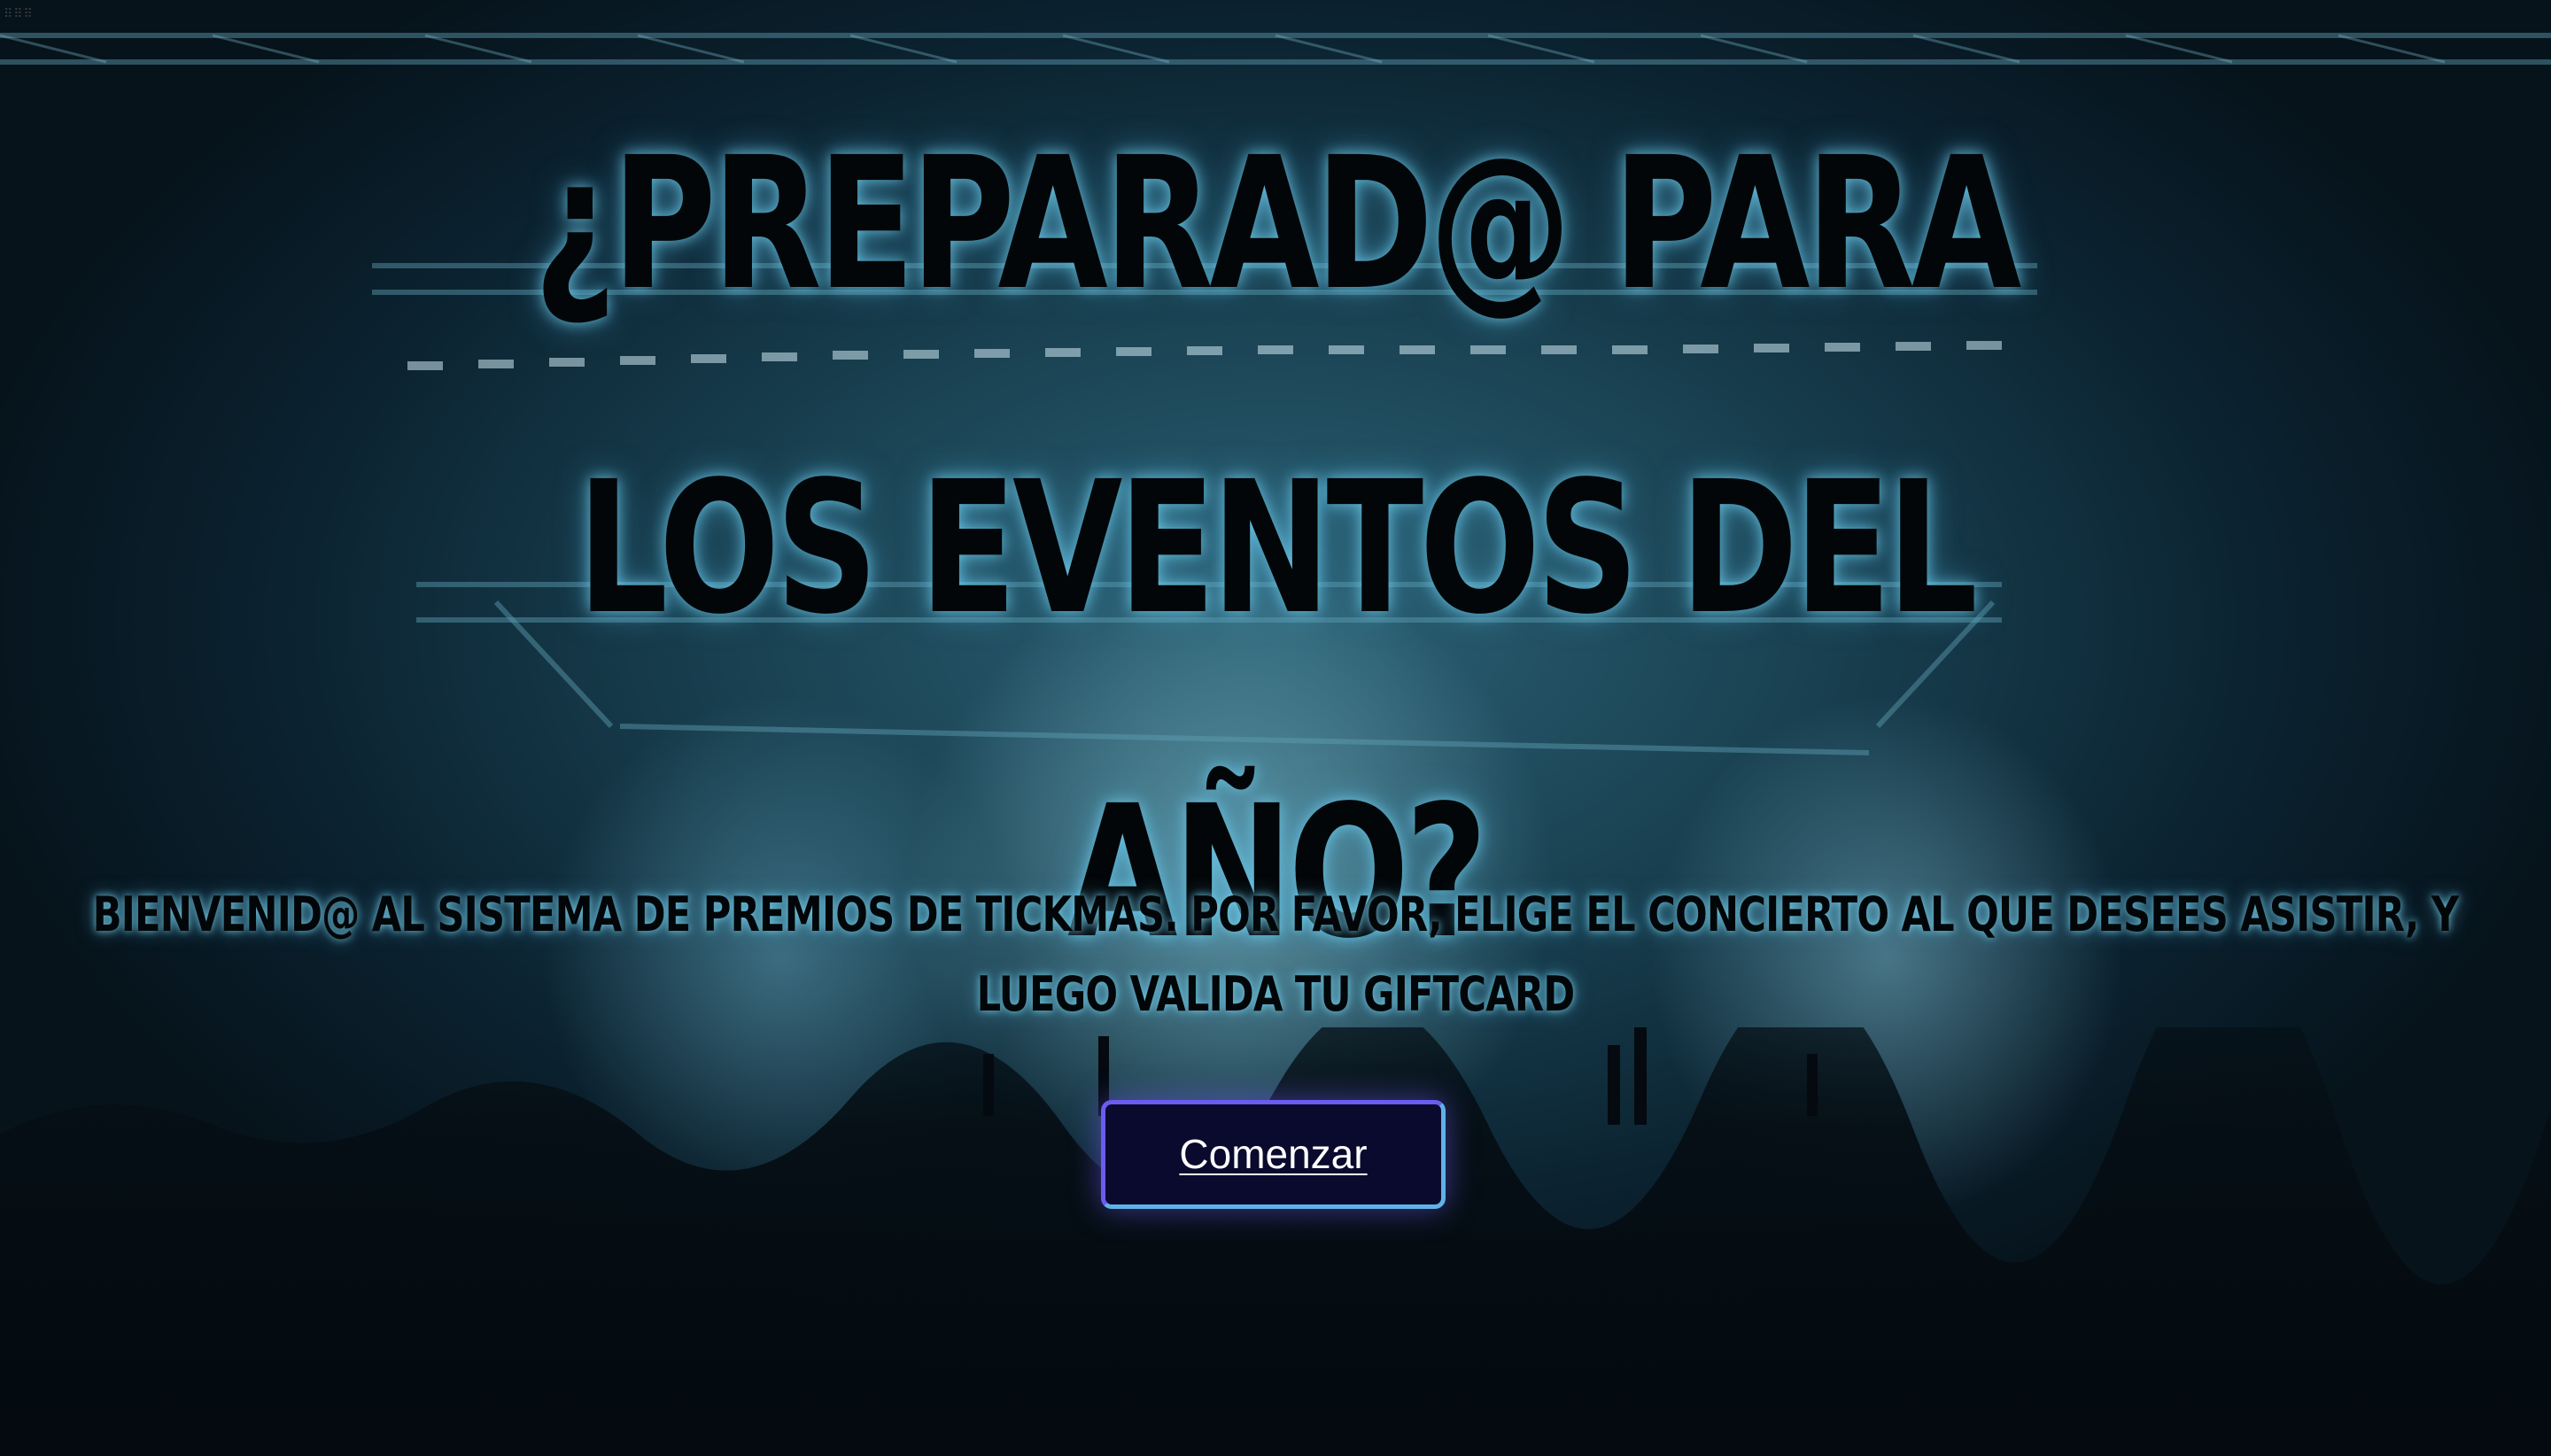  I want to click on corner-handle-icon: ⠿⠿⠿, so click(19, 14).